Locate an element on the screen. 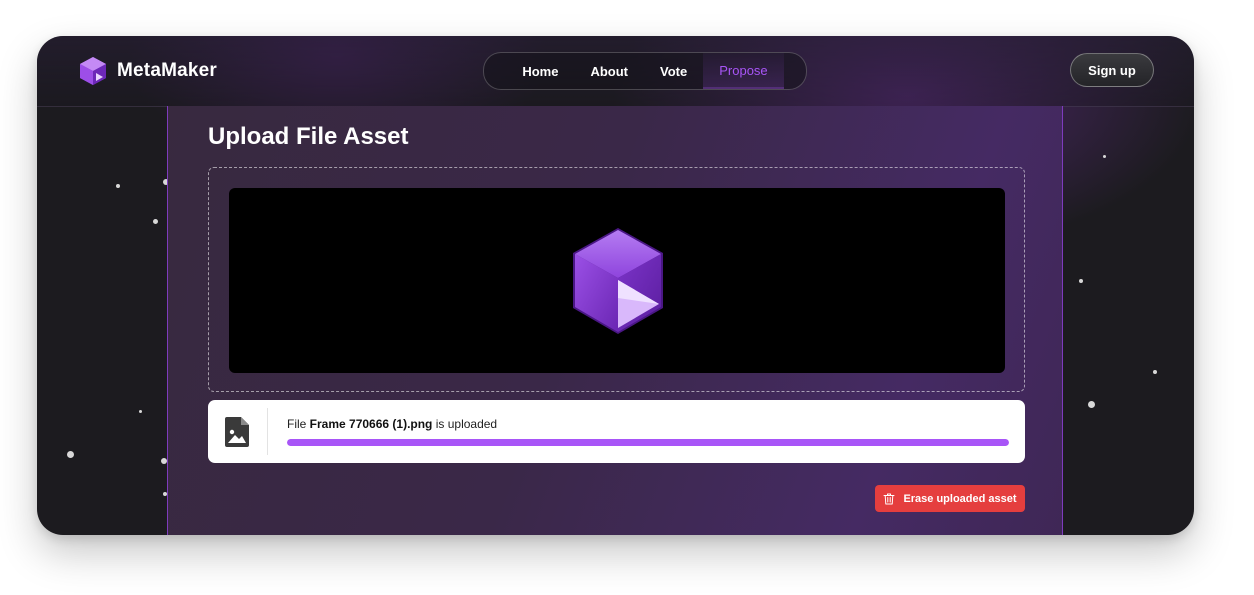 The height and width of the screenshot is (595, 1254). upload-progress-bar is located at coordinates (648, 442).